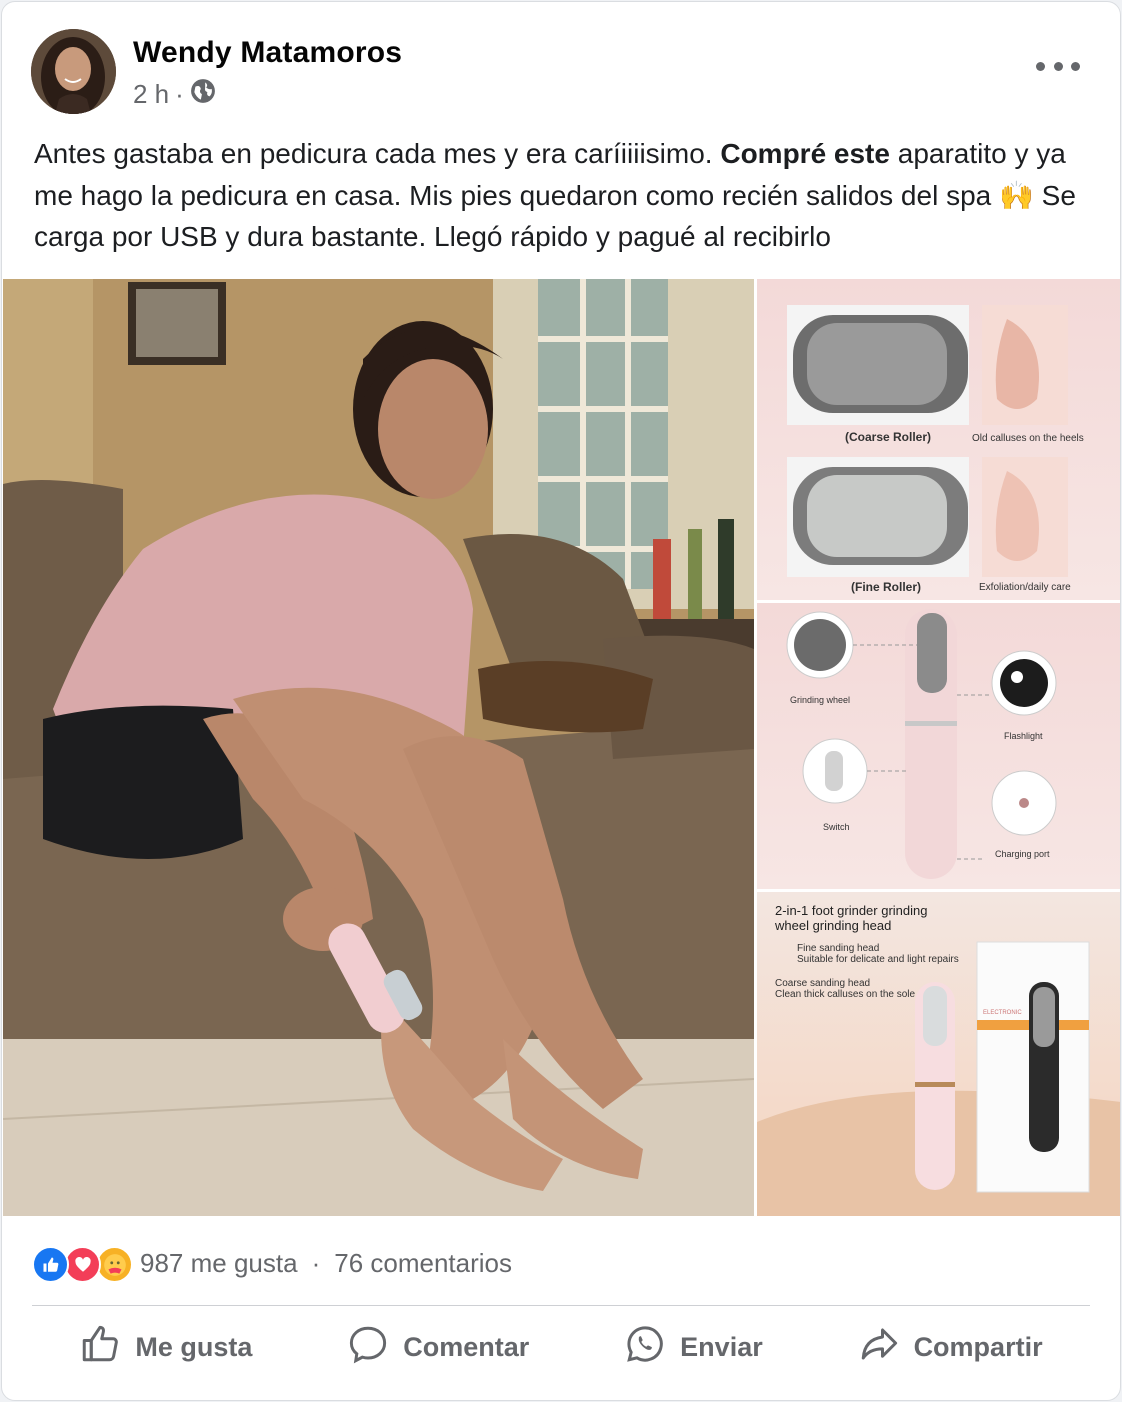 This screenshot has height=1402, width=1122. What do you see at coordinates (1058, 66) in the screenshot?
I see `more-options-icon` at bounding box center [1058, 66].